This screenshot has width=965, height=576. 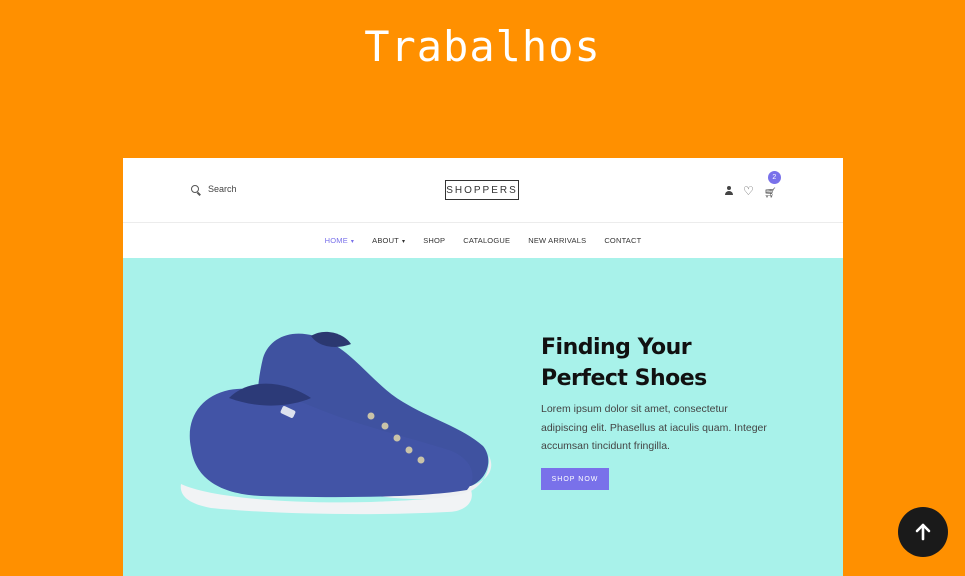 What do you see at coordinates (434, 240) in the screenshot?
I see `nav-item-shop: SHOP` at bounding box center [434, 240].